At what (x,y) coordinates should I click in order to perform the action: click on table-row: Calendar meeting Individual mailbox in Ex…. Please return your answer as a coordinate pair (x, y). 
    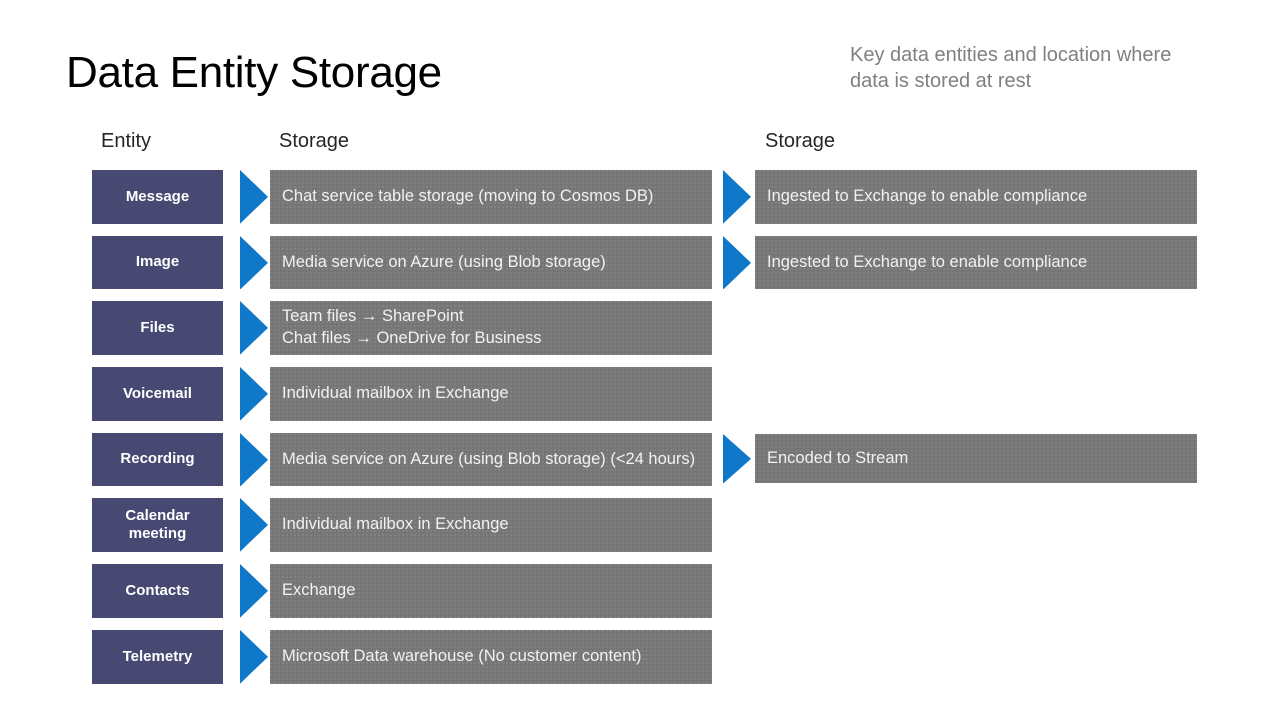
    Looking at the image, I should click on (640, 530).